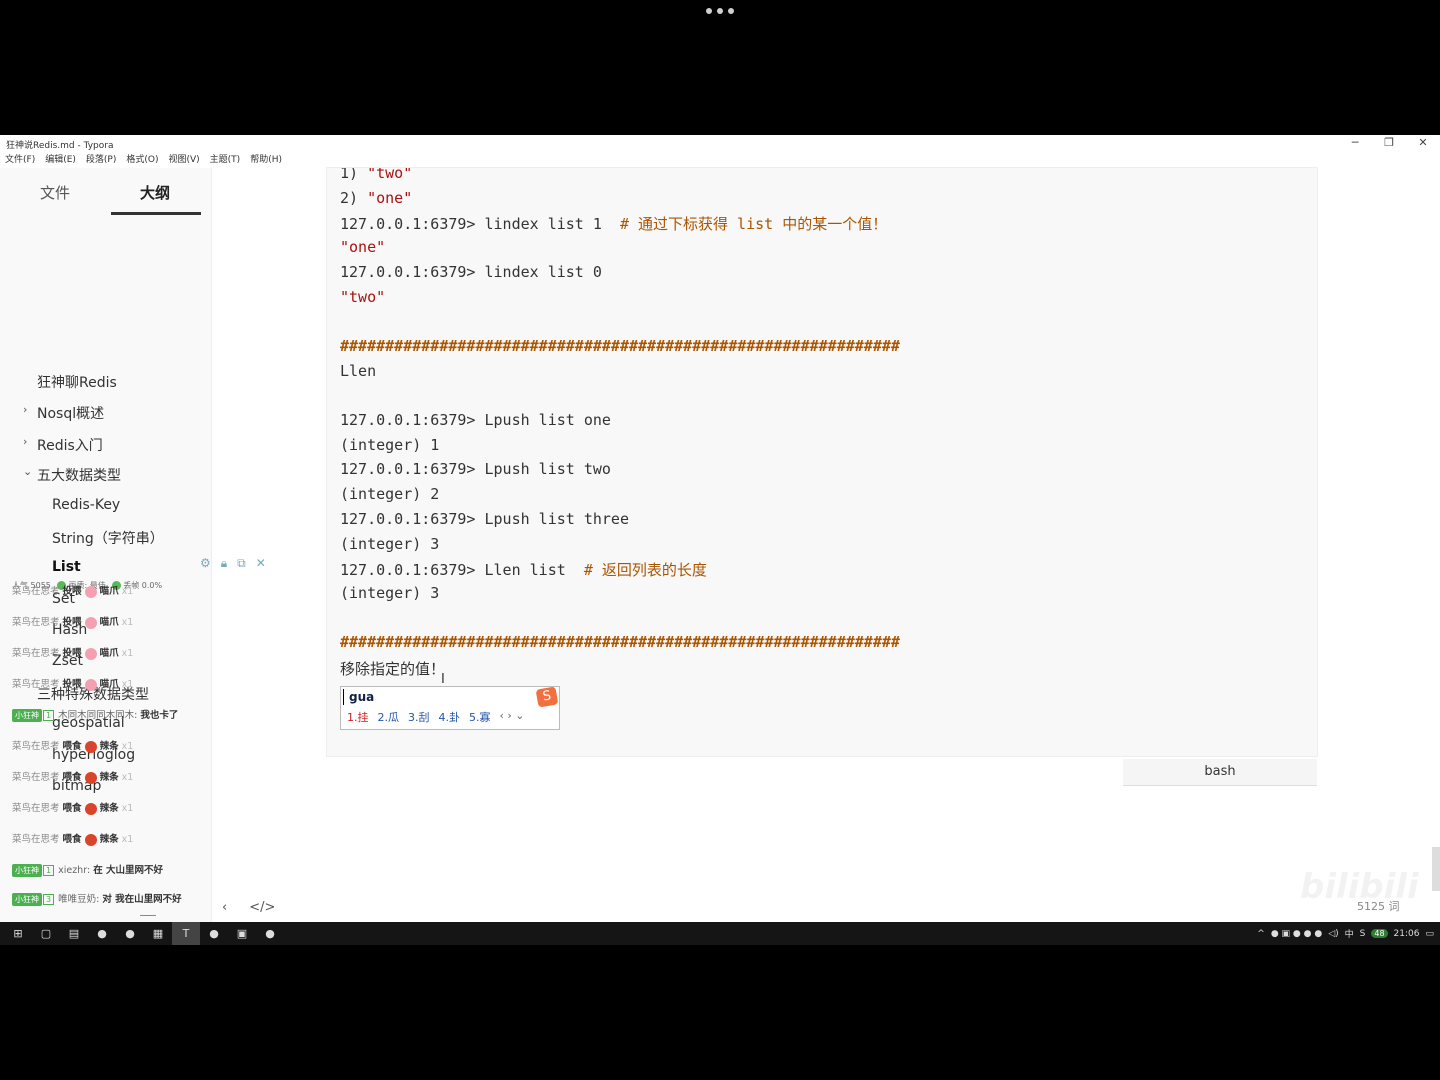 The width and height of the screenshot is (1440, 1080). I want to click on outline-item: › Nosql概述, so click(64, 413).